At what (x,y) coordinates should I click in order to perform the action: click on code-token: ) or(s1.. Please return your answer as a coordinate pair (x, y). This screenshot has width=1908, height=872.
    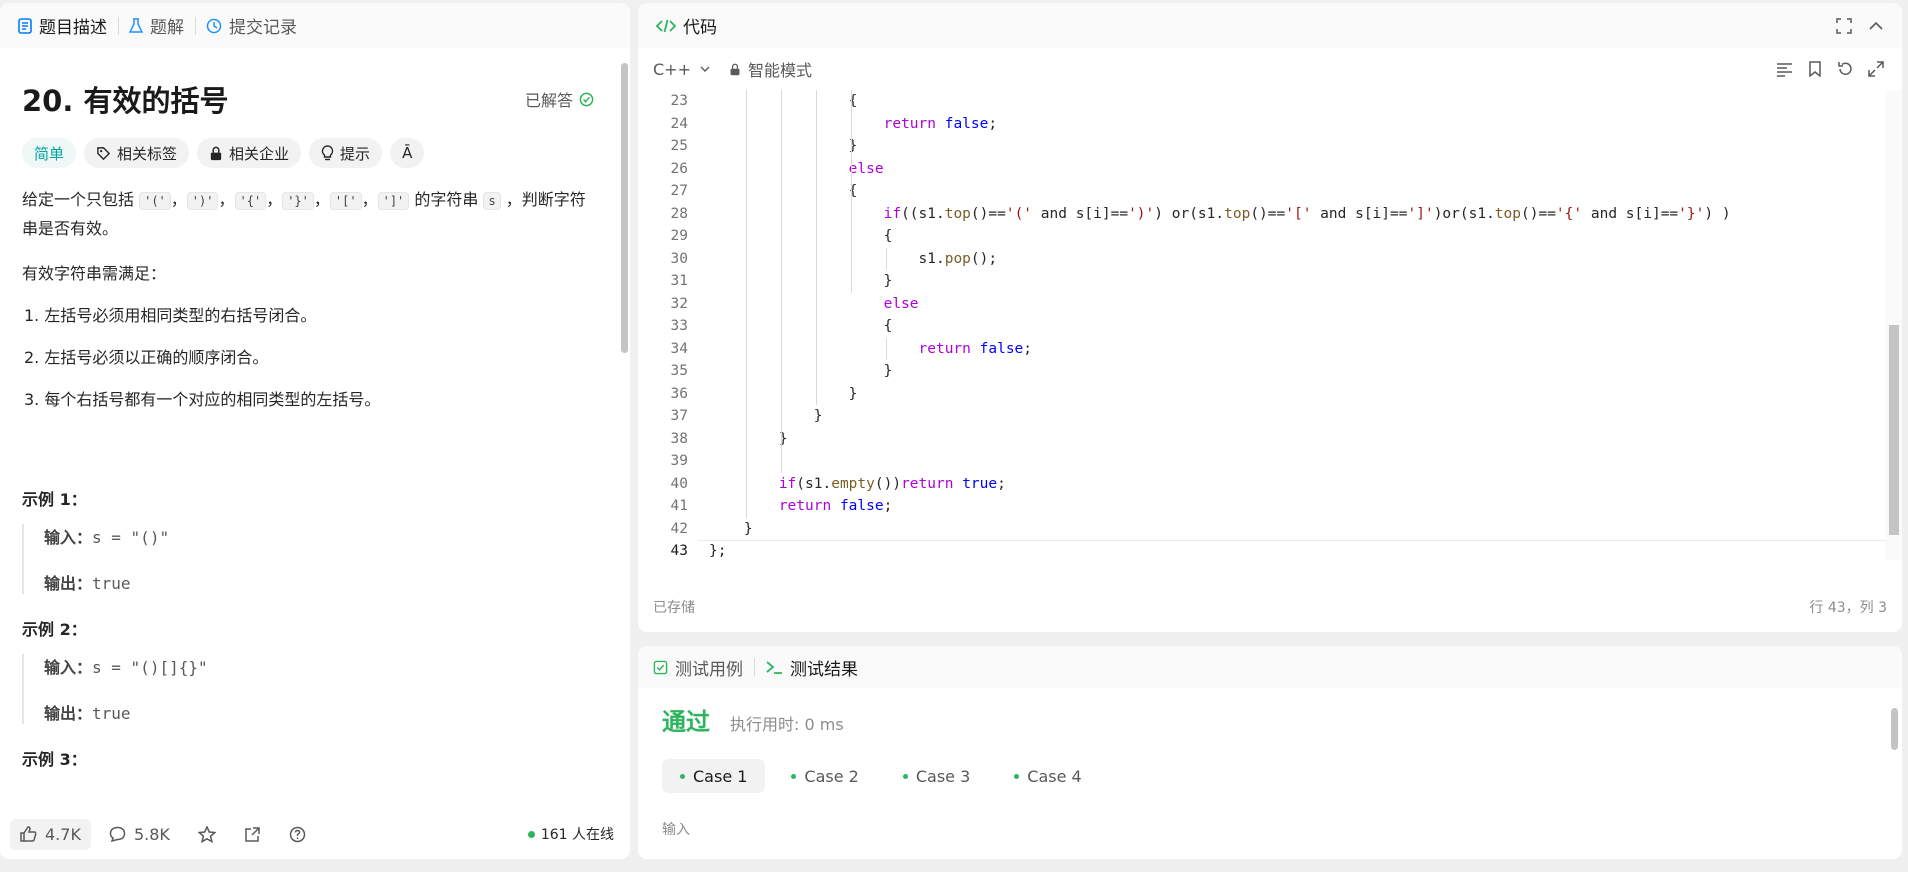
    Looking at the image, I should click on (1189, 213).